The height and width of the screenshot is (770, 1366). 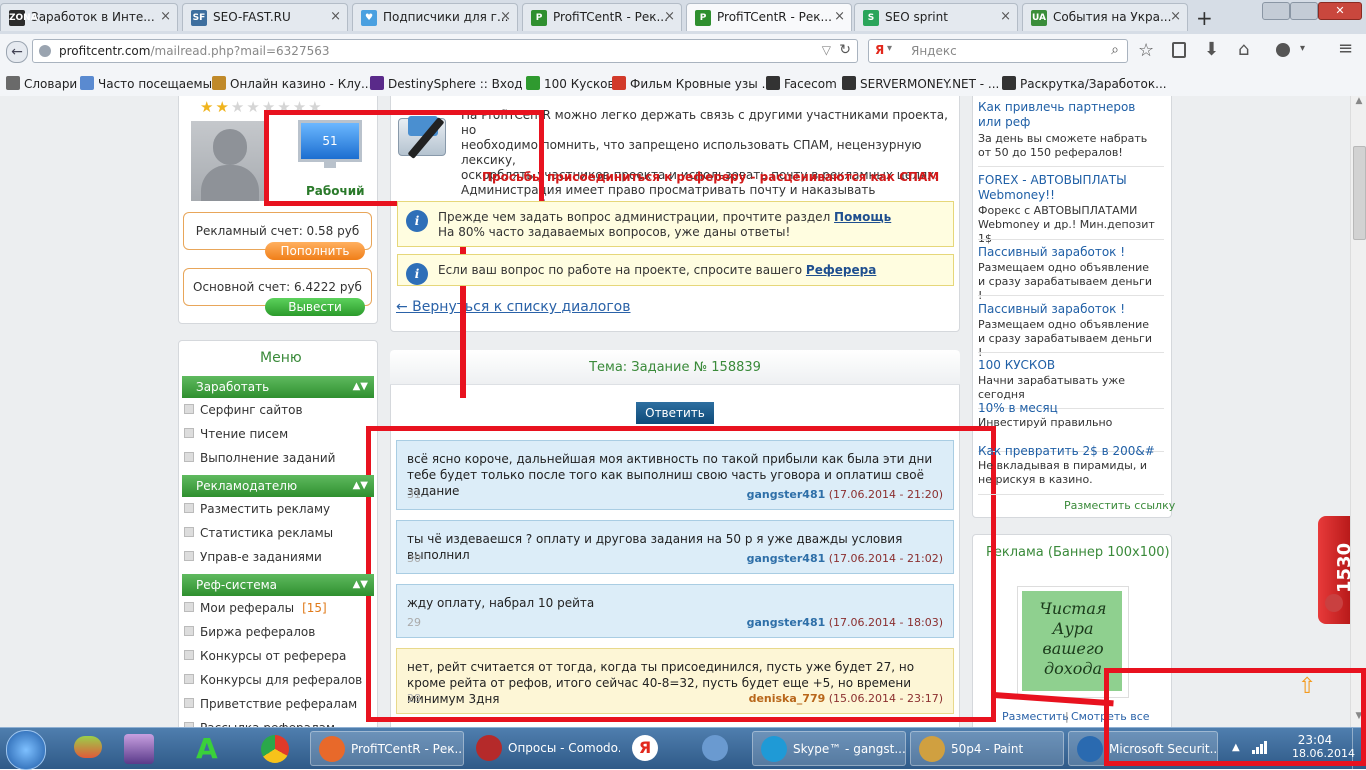 I want to click on banner-place-link: Разместить, so click(x=1035, y=716).